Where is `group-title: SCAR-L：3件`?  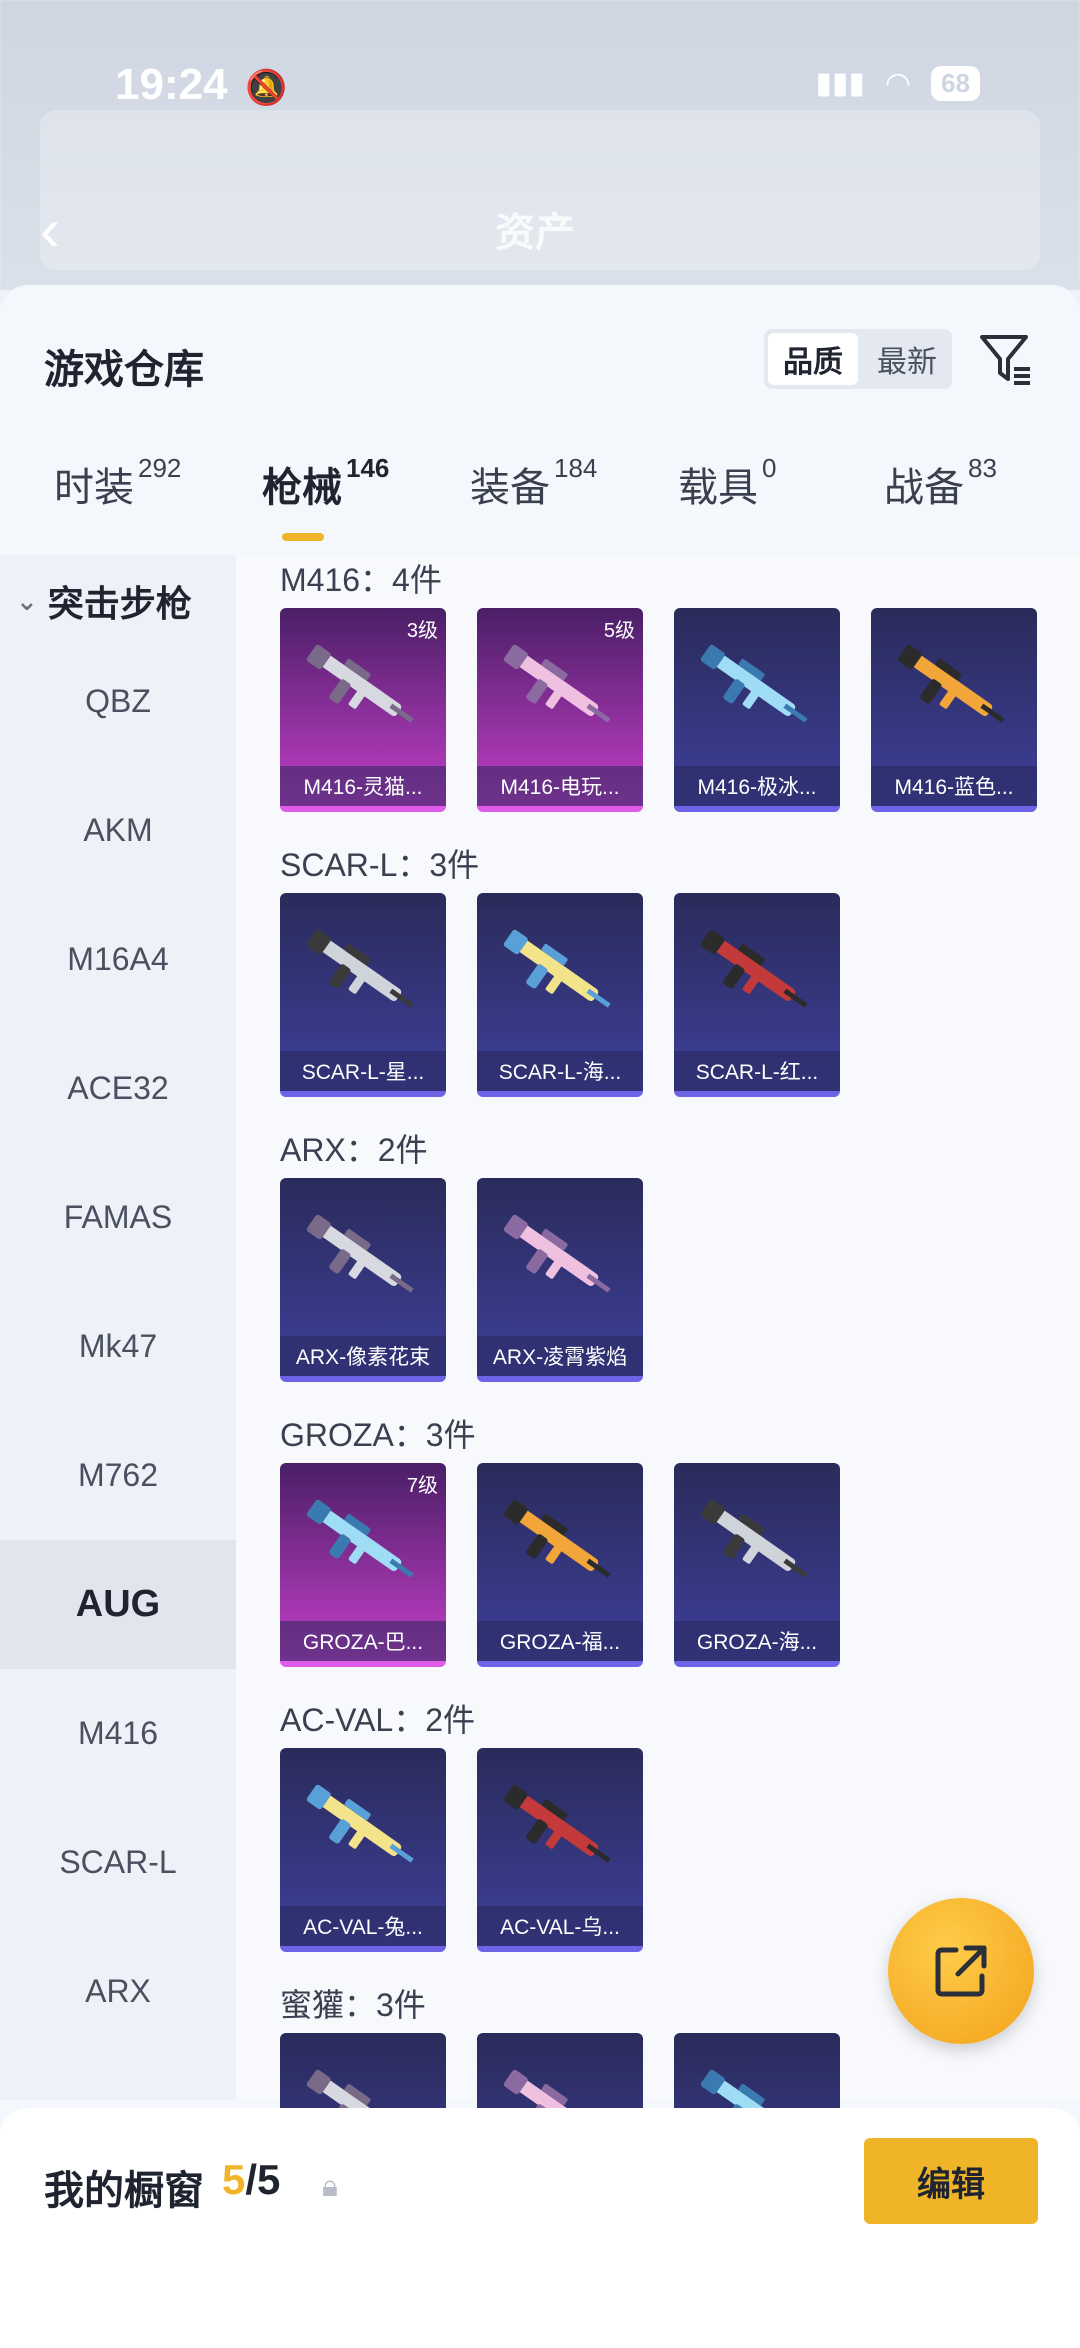
group-title: SCAR-L：3件 is located at coordinates (380, 865).